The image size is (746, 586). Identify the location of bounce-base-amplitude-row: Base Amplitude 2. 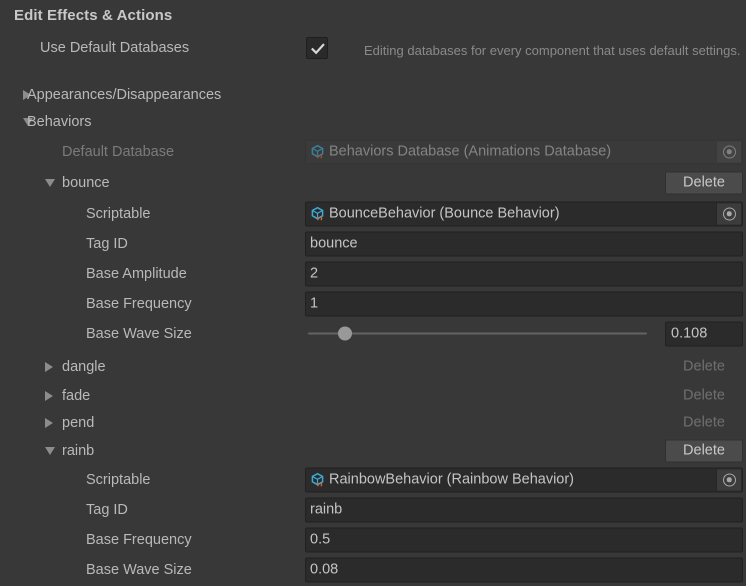
(373, 273).